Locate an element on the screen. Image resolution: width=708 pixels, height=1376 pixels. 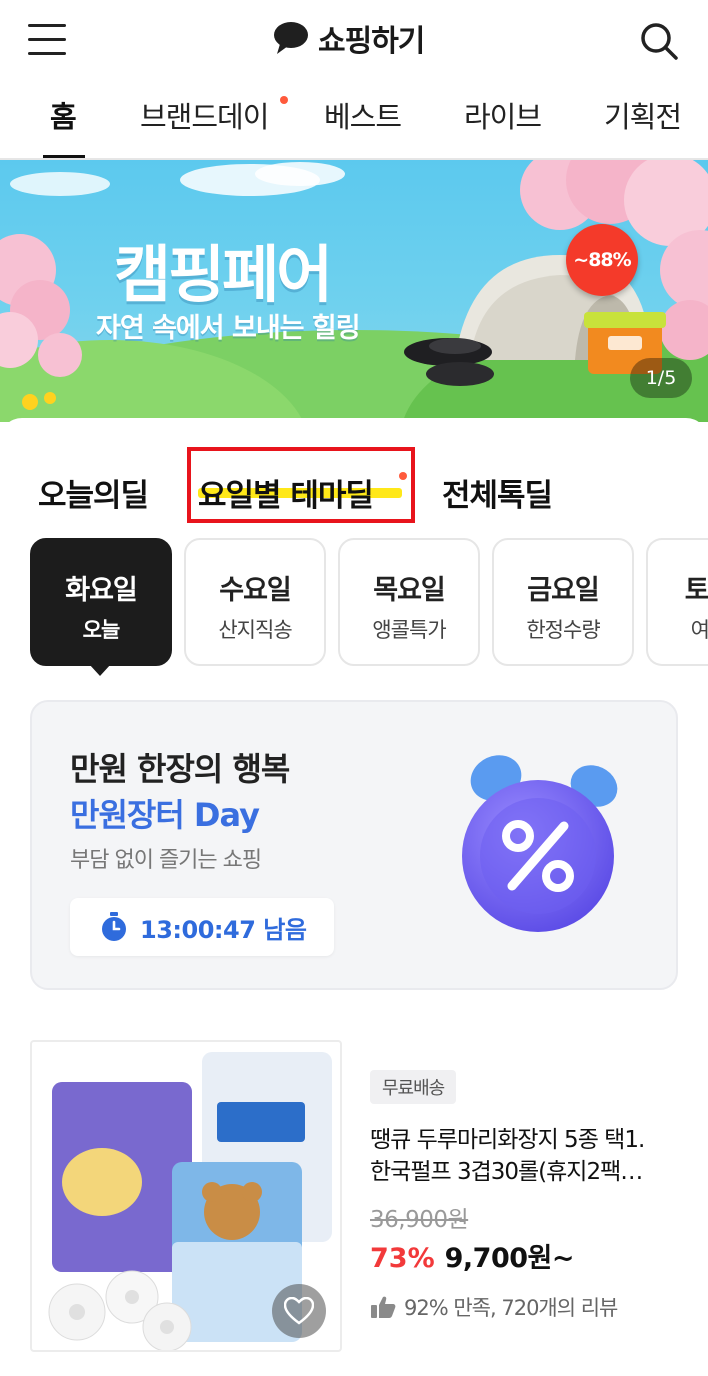
tab-best: 베스트 is located at coordinates (363, 115).